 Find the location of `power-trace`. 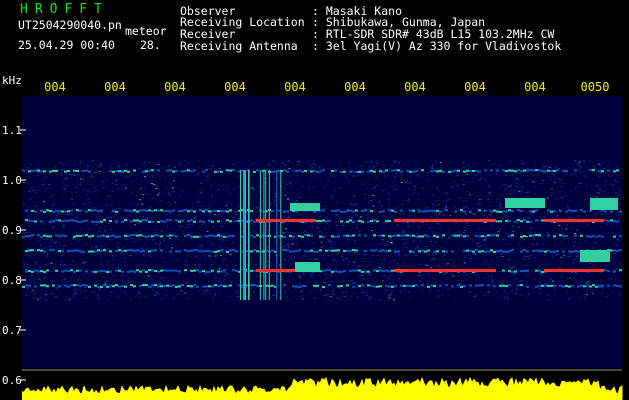

power-trace is located at coordinates (322, 388).